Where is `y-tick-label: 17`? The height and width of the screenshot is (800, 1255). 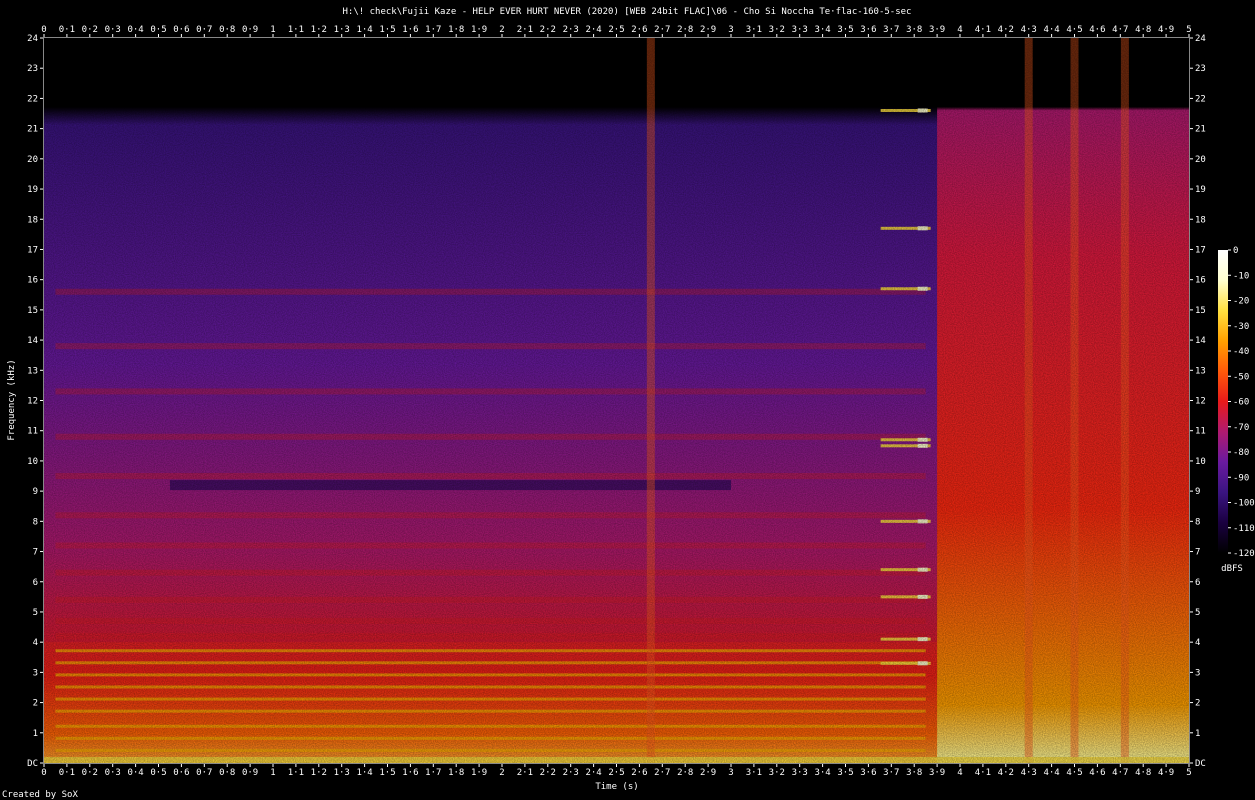 y-tick-label: 17 is located at coordinates (1200, 250).